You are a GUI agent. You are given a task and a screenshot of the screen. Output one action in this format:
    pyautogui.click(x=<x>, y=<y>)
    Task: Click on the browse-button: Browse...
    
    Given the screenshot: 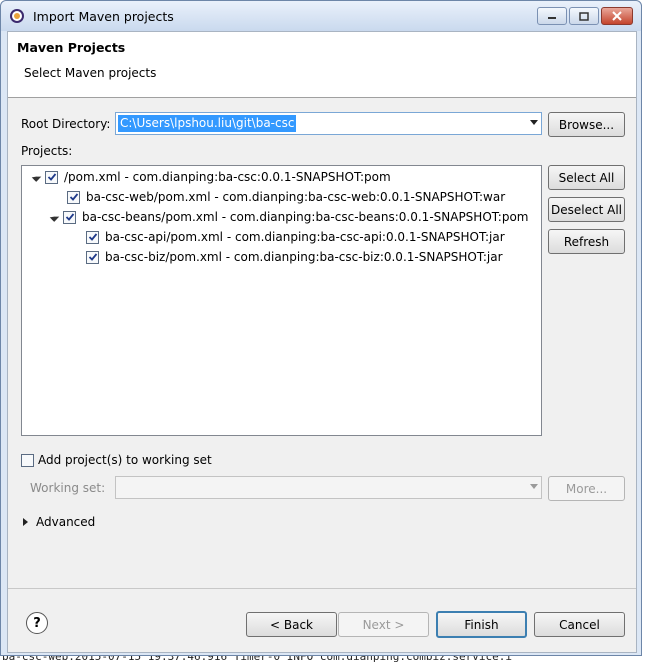 What is the action you would take?
    pyautogui.click(x=586, y=124)
    